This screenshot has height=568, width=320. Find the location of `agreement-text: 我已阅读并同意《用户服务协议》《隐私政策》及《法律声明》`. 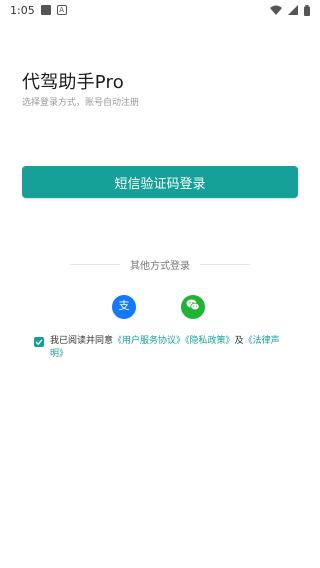

agreement-text: 我已阅读并同意《用户服务协议》《隐私政策》及《法律声明》 is located at coordinates (167, 348).